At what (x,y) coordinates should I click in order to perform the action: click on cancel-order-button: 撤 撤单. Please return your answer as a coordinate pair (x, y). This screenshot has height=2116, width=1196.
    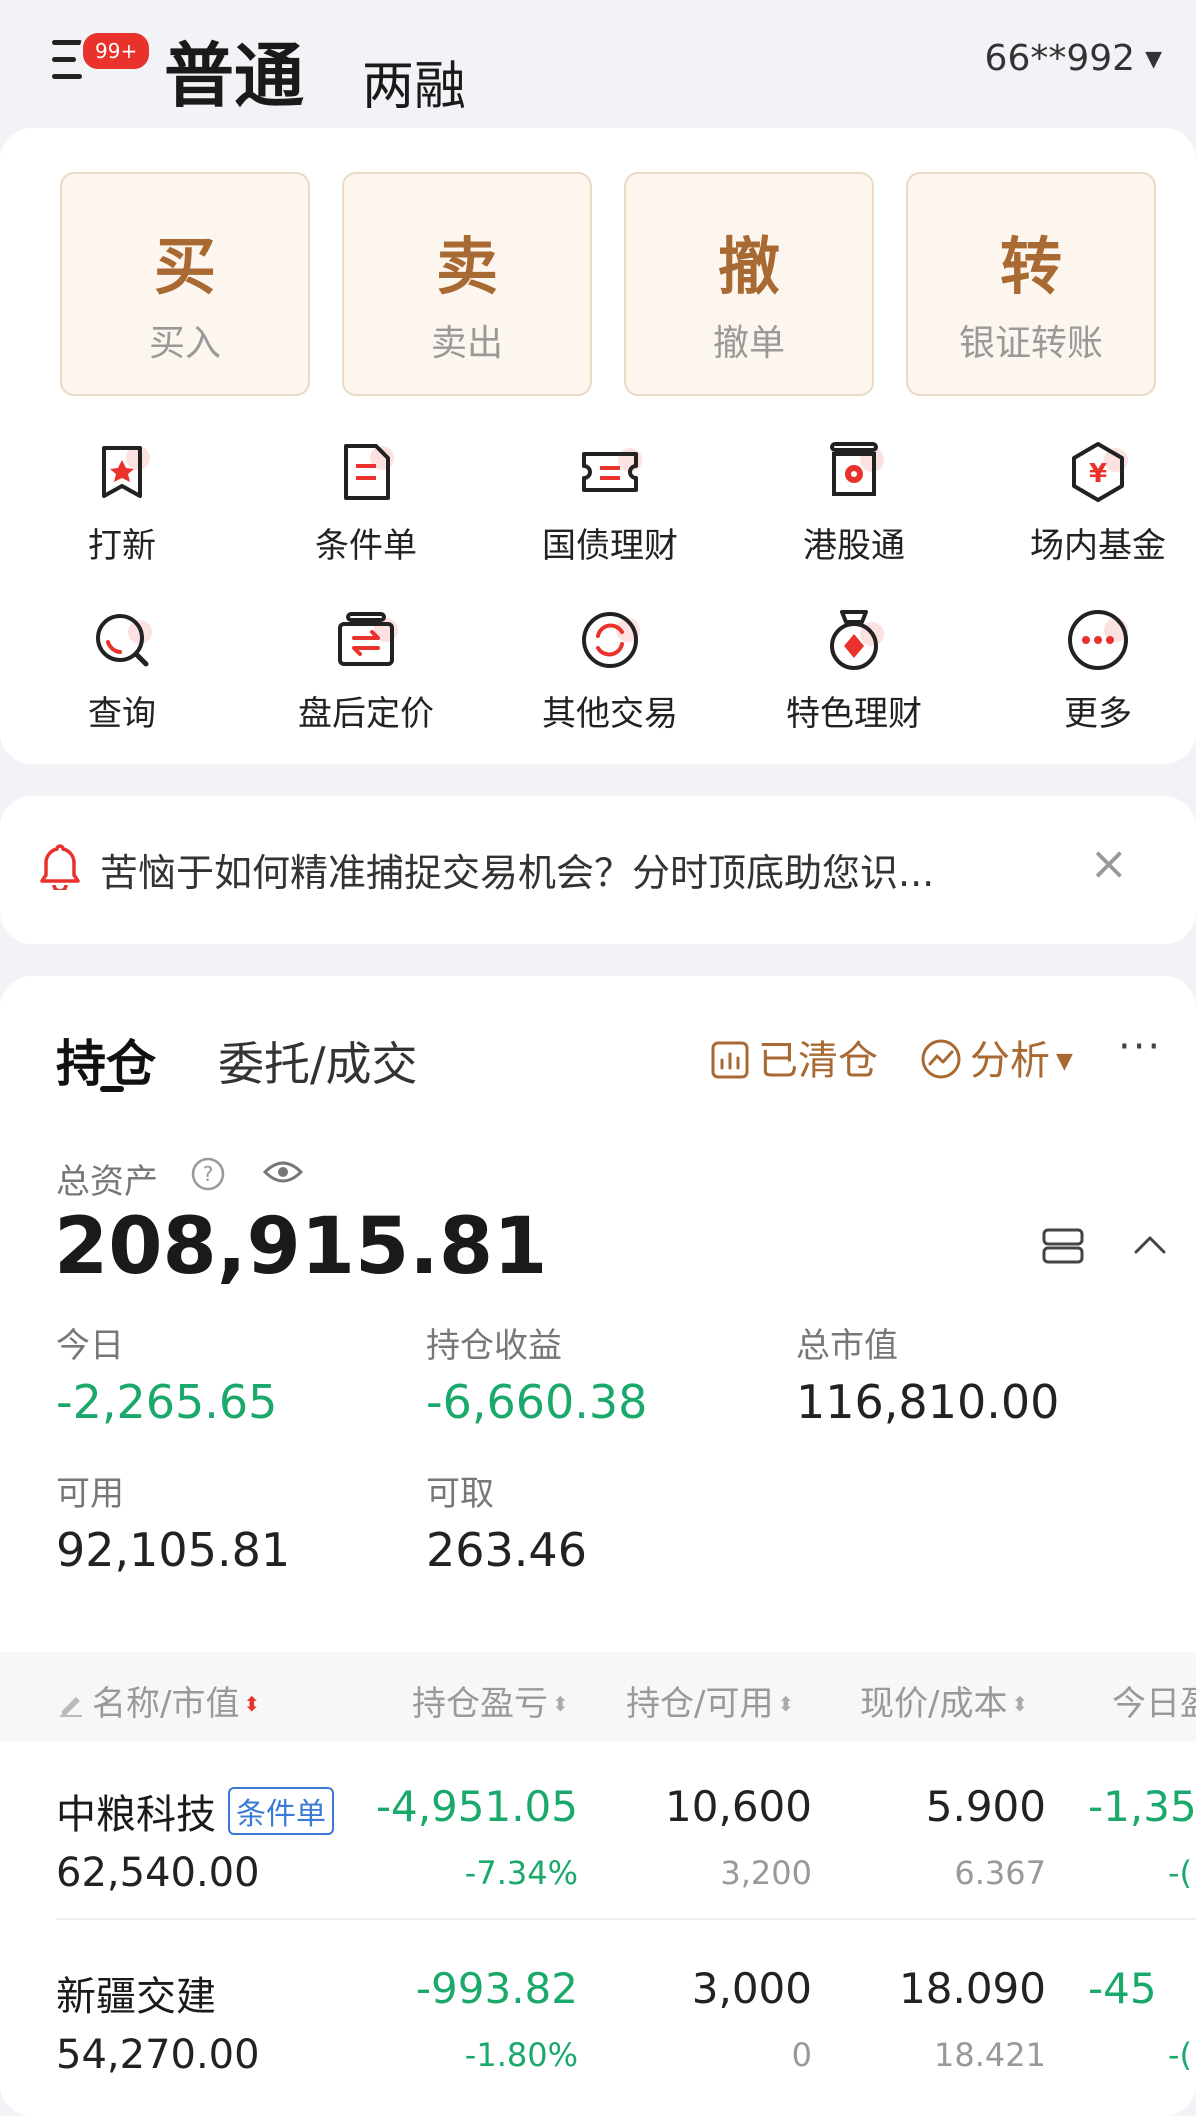
    Looking at the image, I should click on (749, 284).